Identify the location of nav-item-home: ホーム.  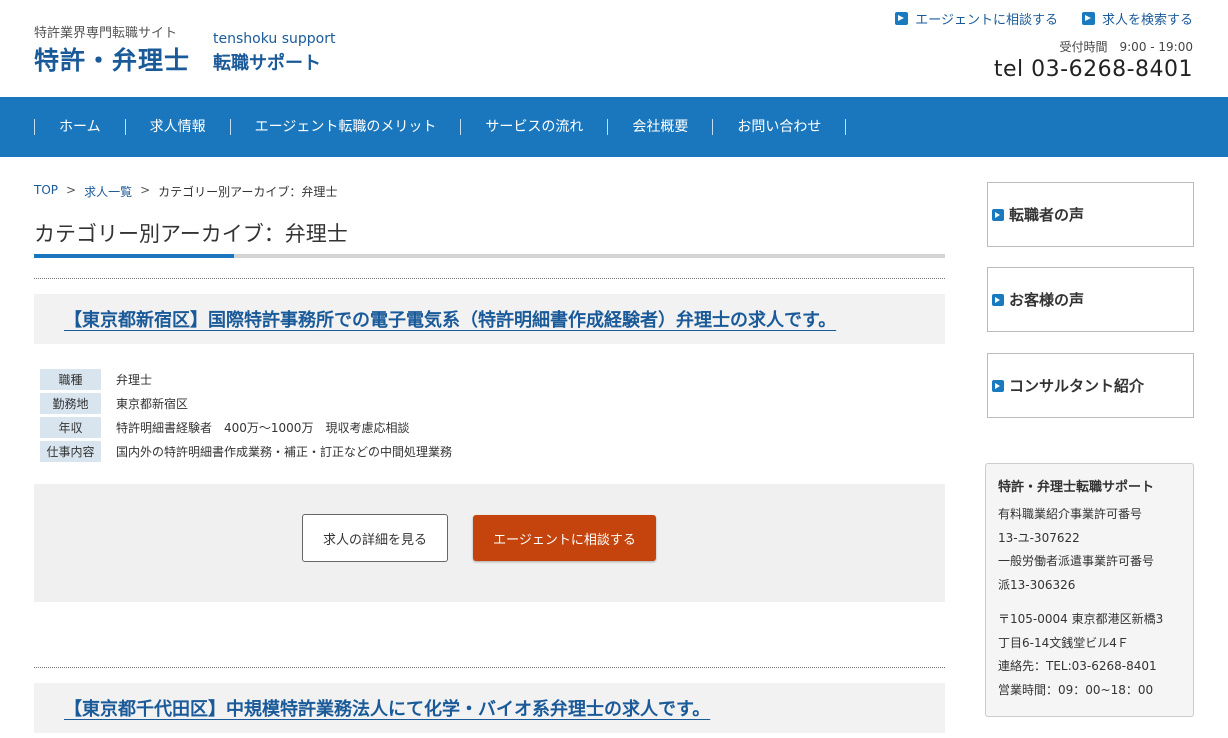
(79, 127).